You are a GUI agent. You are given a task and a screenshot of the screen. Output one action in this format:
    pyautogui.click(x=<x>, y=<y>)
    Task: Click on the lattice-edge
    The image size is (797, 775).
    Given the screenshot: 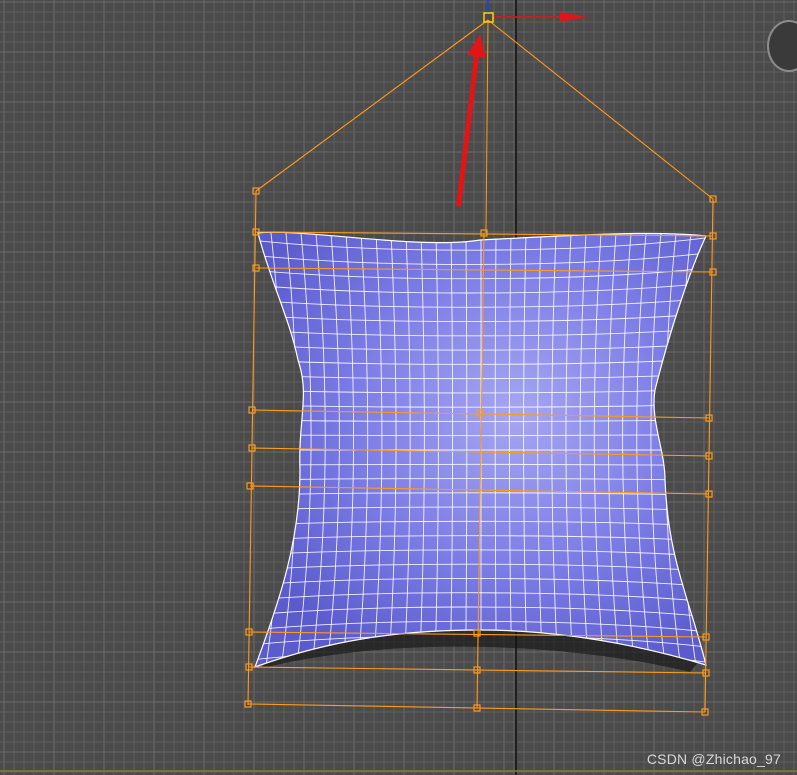 What is the action you would take?
    pyautogui.click(x=372, y=105)
    